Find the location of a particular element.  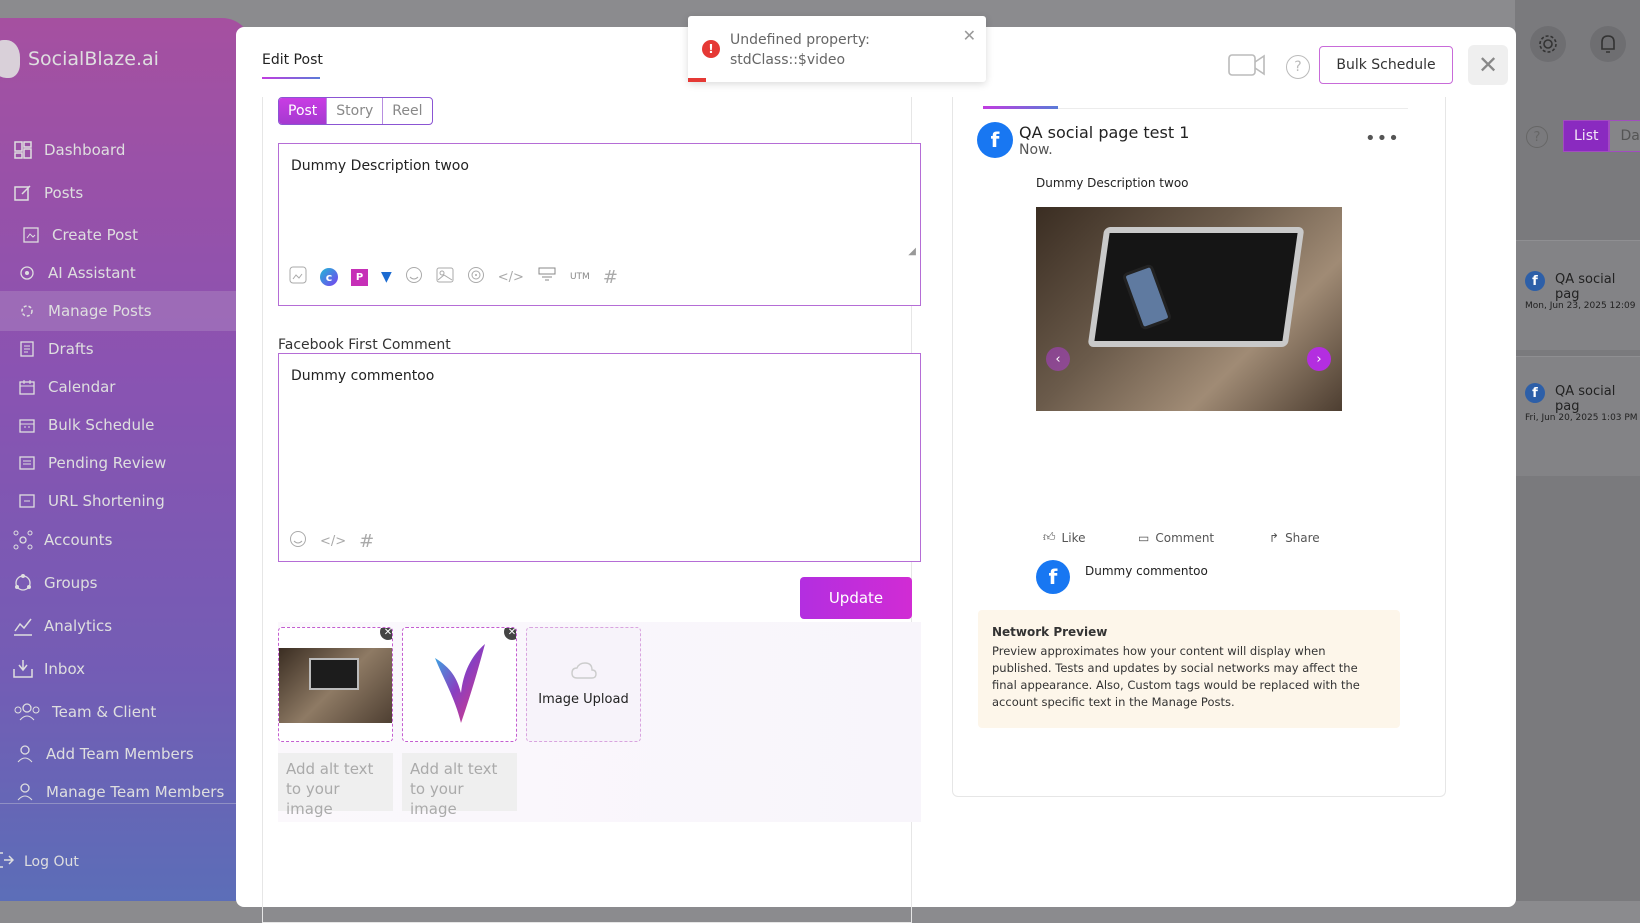

utm-icon: UTM is located at coordinates (580, 277).